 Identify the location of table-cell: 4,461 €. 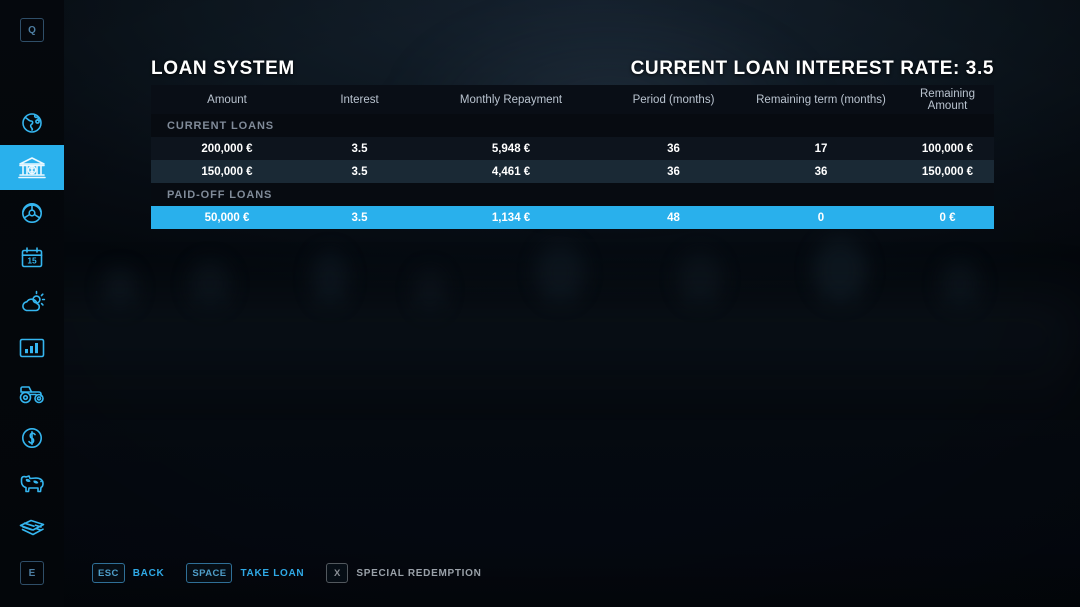
(511, 171).